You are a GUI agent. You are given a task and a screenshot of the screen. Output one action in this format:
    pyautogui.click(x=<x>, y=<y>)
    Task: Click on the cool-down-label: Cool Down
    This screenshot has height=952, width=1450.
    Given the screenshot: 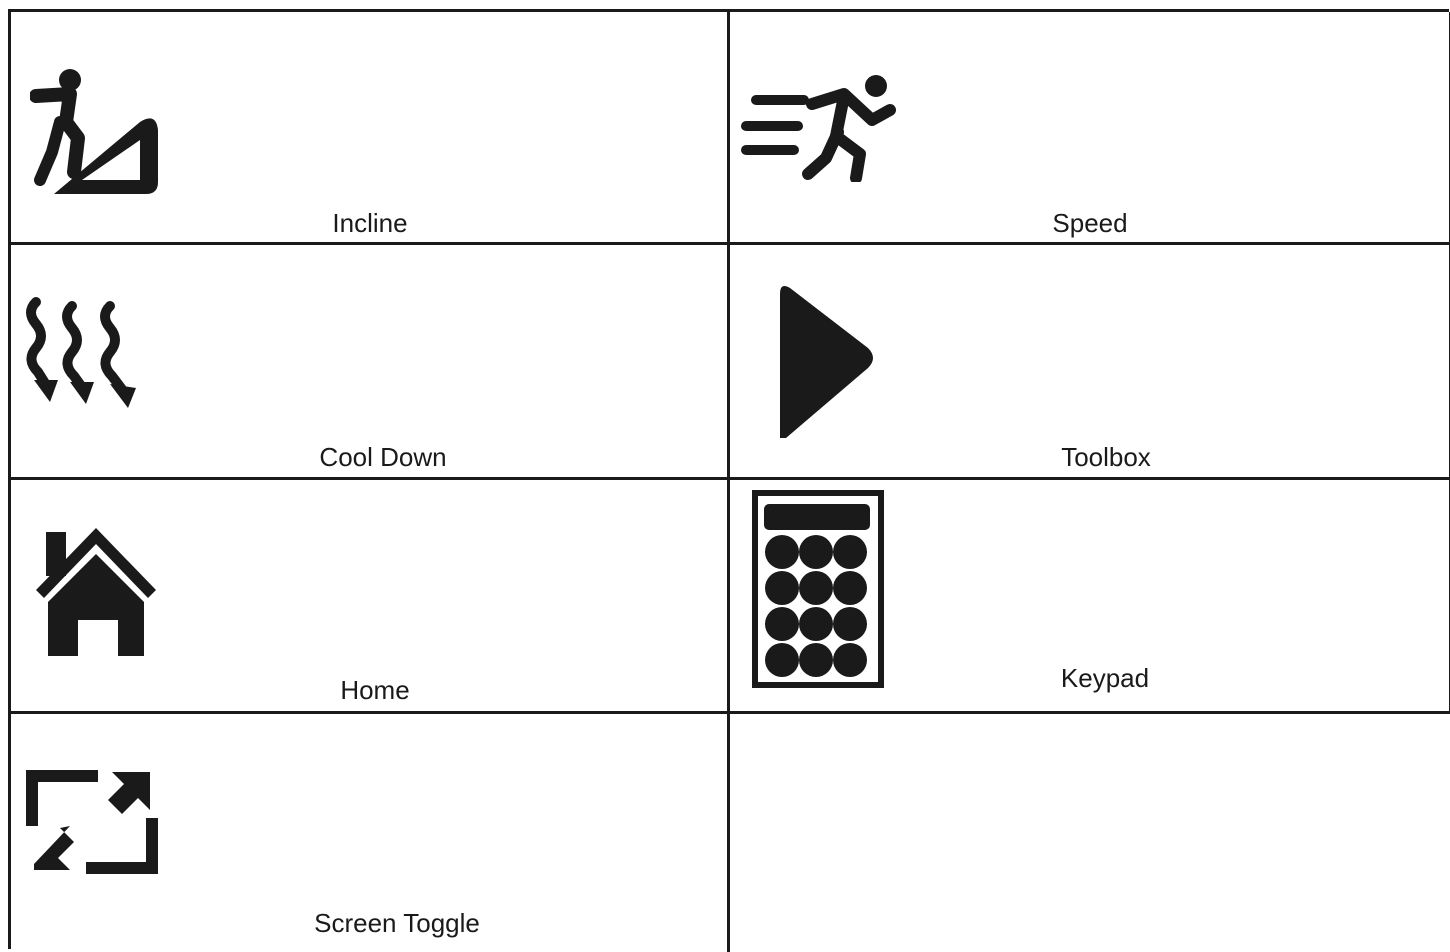 What is the action you would take?
    pyautogui.click(x=383, y=457)
    